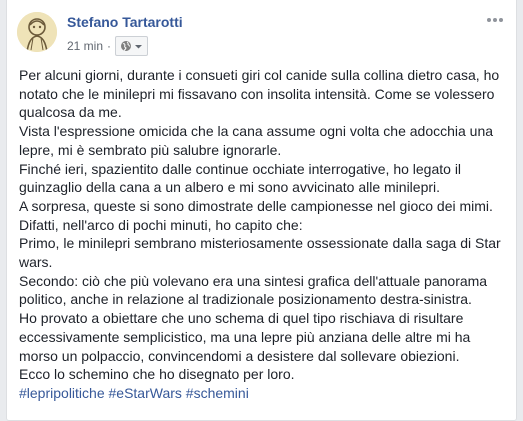 The width and height of the screenshot is (523, 421). What do you see at coordinates (262, 393) in the screenshot?
I see `hashtag-list: #lepripolitiche #eStarWars #schemini` at bounding box center [262, 393].